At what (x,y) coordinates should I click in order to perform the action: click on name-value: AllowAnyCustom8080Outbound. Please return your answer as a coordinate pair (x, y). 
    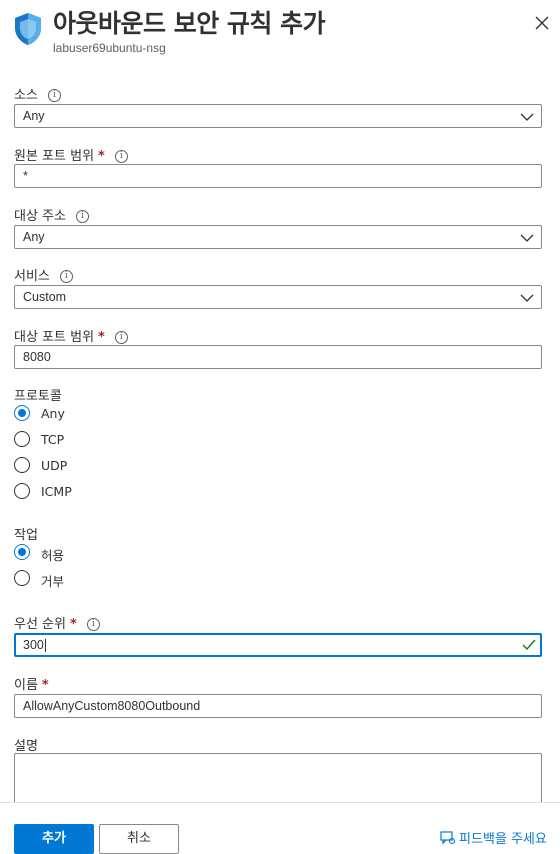
    Looking at the image, I should click on (112, 706).